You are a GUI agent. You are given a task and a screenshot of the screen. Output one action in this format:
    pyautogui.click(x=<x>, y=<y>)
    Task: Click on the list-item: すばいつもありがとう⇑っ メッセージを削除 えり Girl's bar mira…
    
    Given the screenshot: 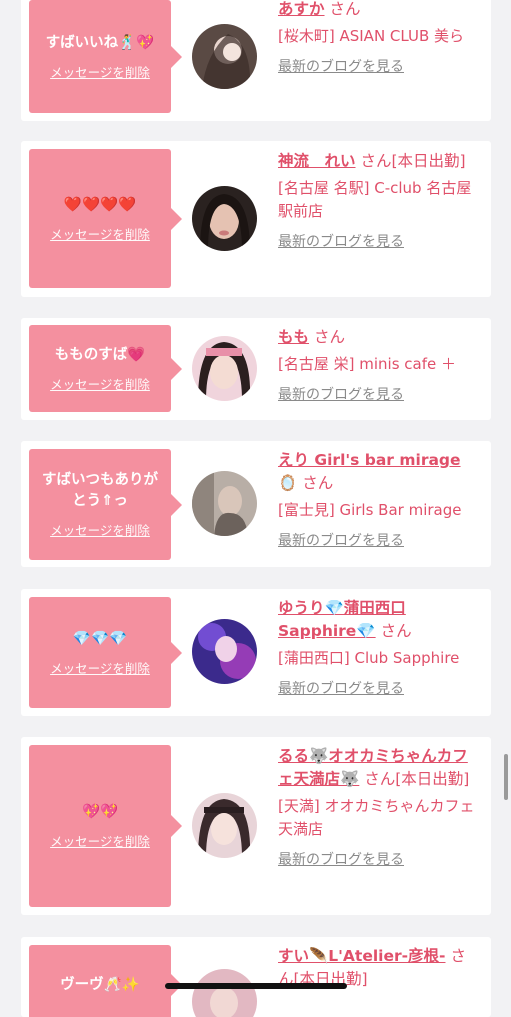 What is the action you would take?
    pyautogui.click(x=256, y=504)
    